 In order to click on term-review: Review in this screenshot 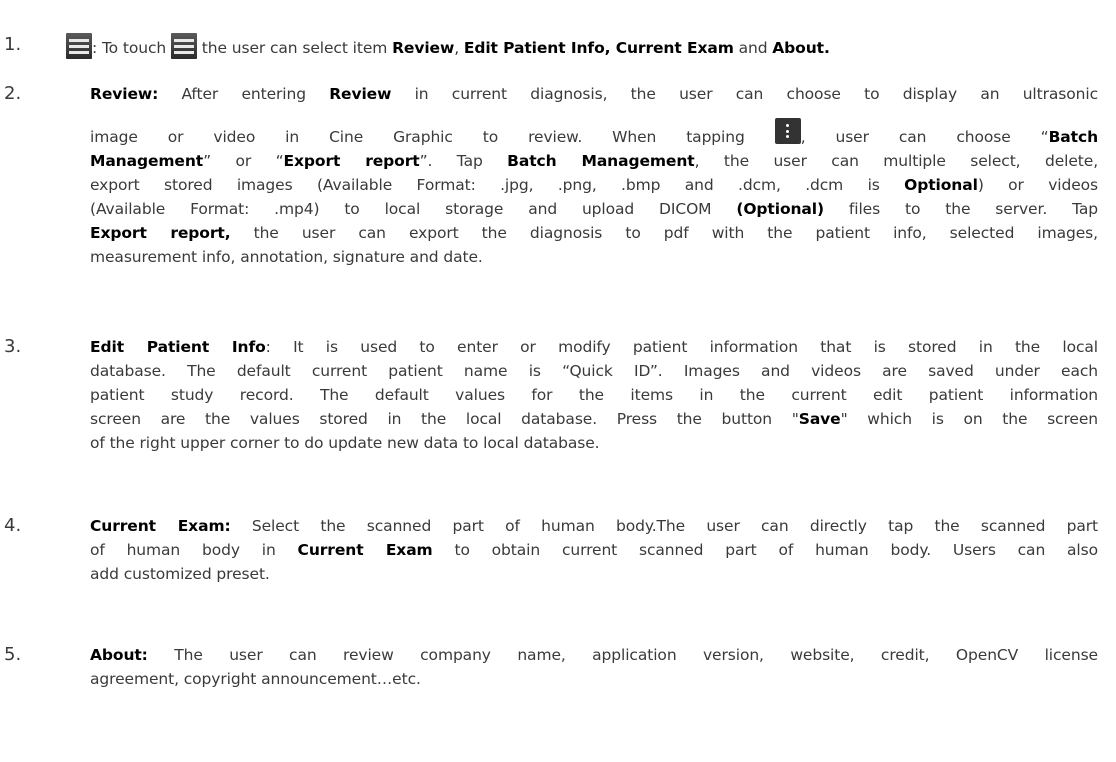, I will do `click(423, 48)`.